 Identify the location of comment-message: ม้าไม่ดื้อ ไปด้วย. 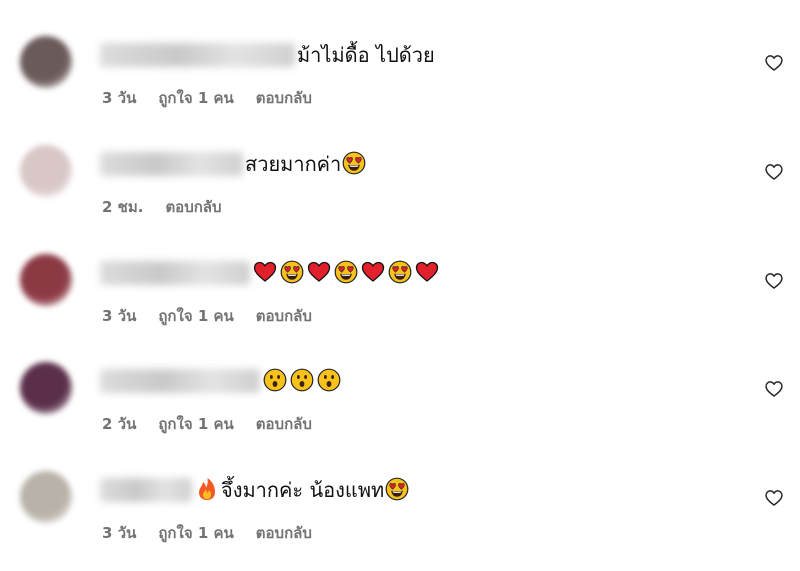
(366, 55).